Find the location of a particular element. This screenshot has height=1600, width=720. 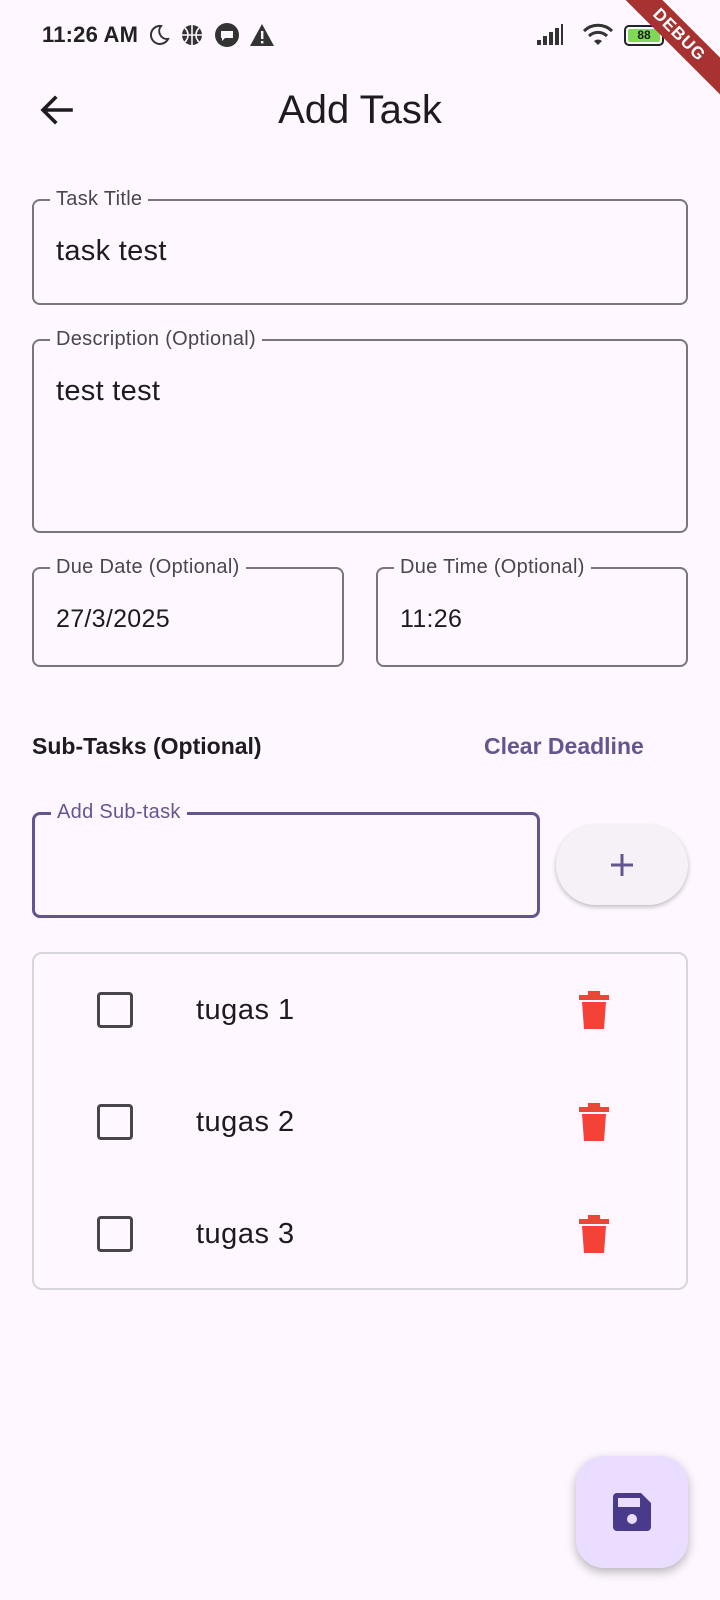

warning-icon is located at coordinates (262, 35).